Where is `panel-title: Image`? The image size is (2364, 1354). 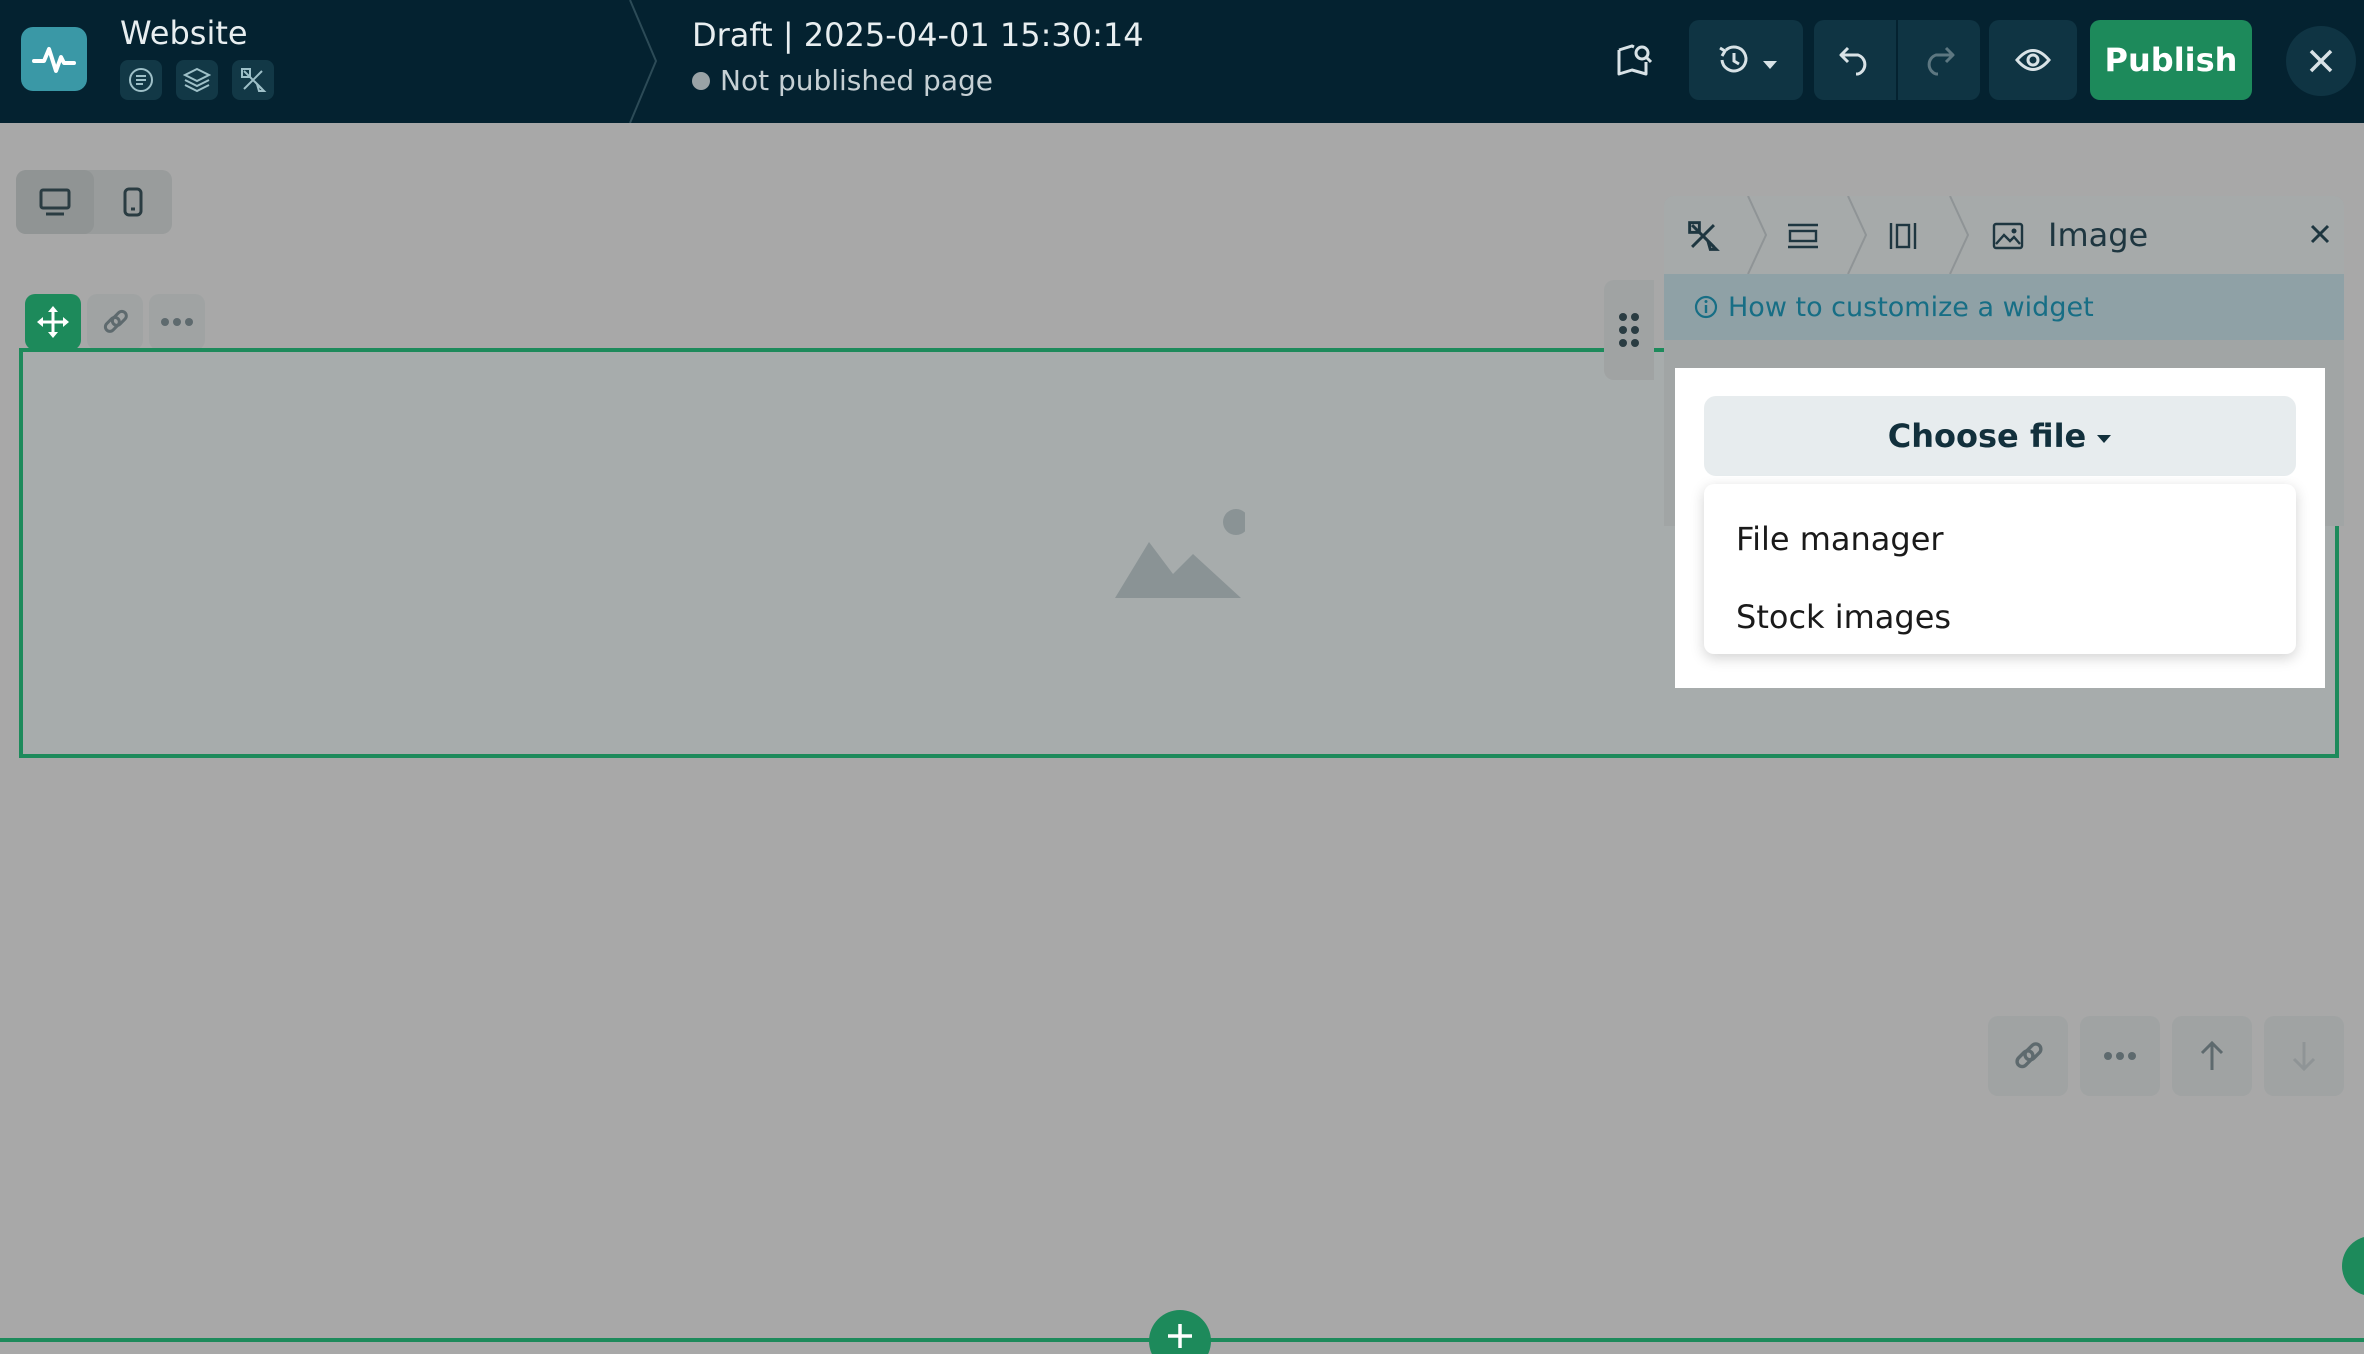
panel-title: Image is located at coordinates (2098, 235).